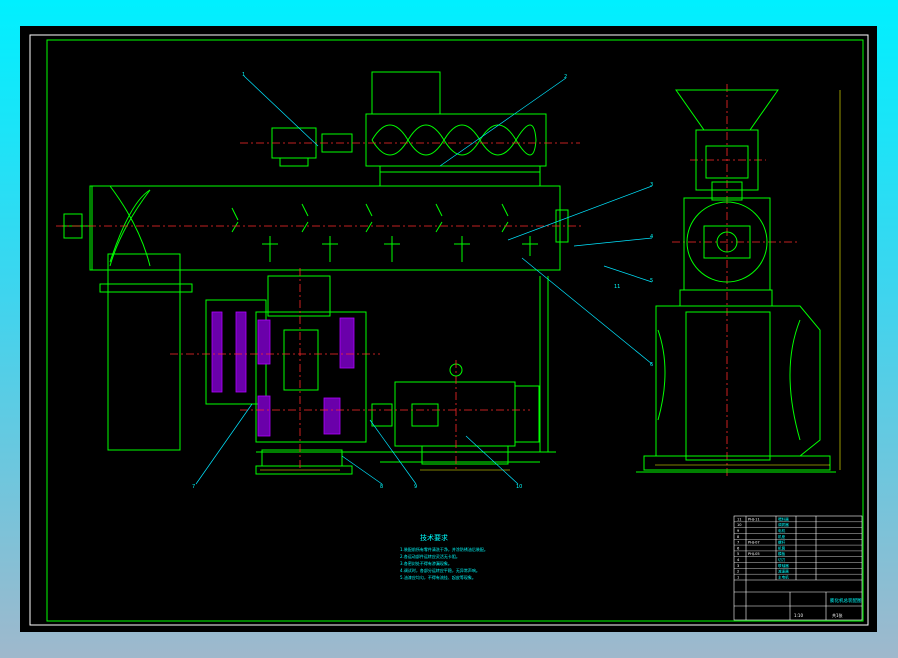  Describe the element at coordinates (738, 572) in the screenshot. I see `part-number: 2` at that location.